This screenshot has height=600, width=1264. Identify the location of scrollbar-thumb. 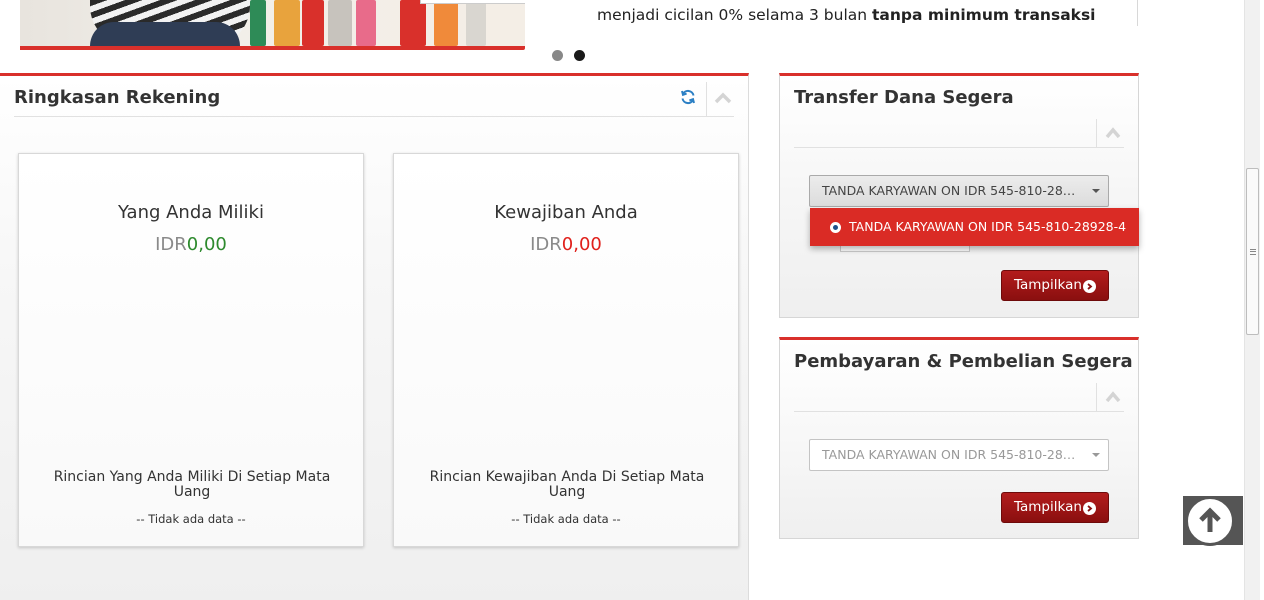
(1252, 251).